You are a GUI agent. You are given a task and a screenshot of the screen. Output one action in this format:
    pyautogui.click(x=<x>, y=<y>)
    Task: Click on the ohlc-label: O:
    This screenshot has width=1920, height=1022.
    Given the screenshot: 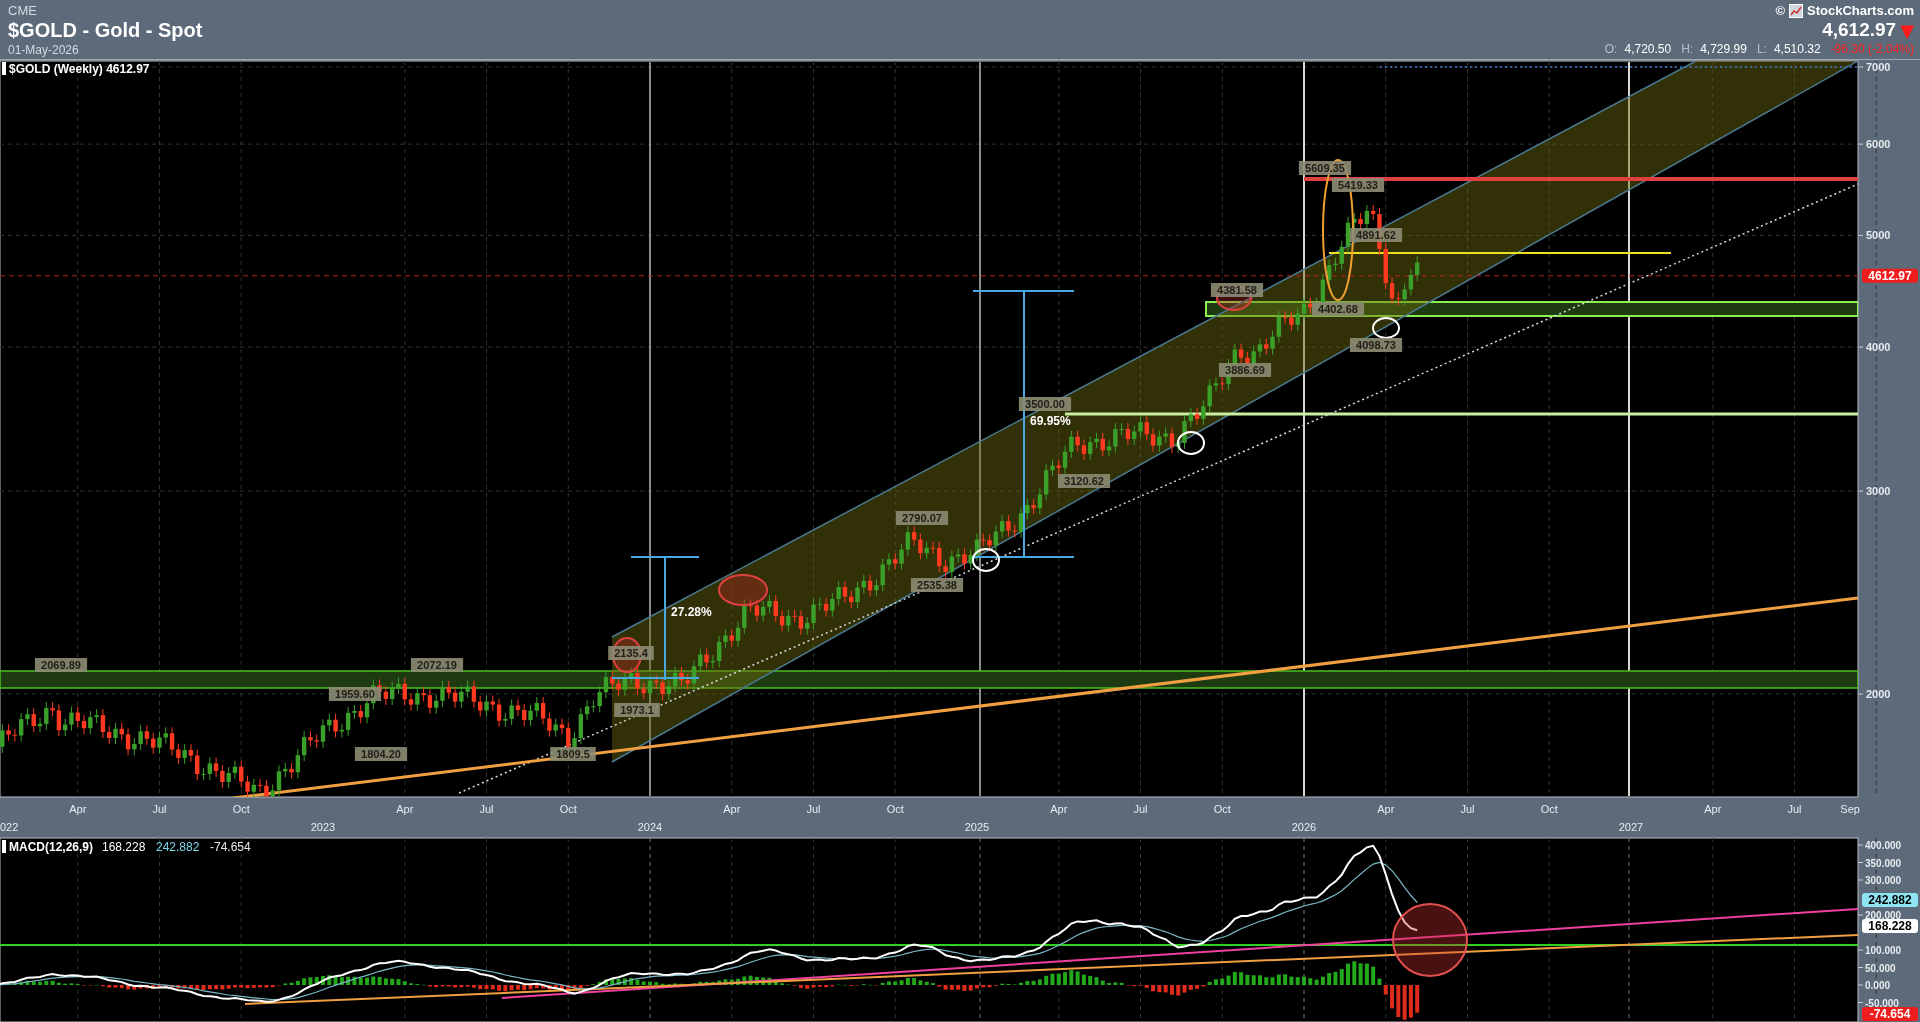 What is the action you would take?
    pyautogui.click(x=1611, y=49)
    